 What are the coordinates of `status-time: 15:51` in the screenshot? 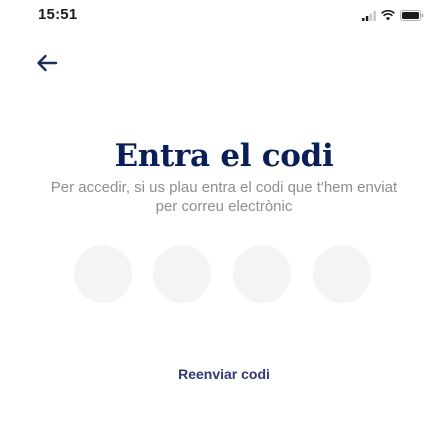 It's located at (58, 14).